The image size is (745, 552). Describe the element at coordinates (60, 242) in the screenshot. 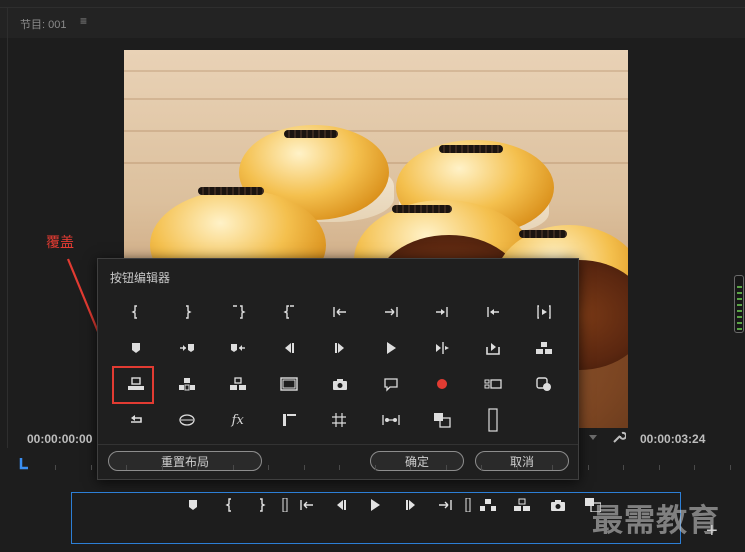

I see `annotation-label: 覆盖` at that location.